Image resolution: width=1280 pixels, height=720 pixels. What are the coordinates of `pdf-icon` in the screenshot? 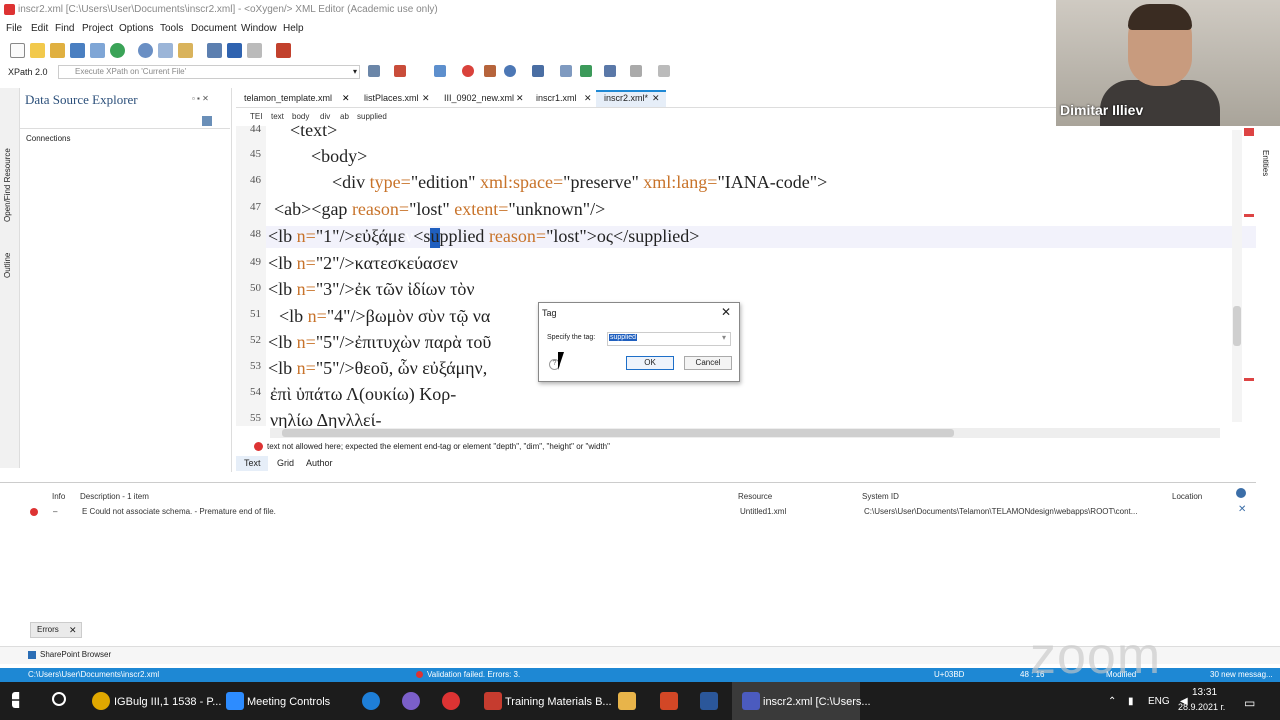 It's located at (493, 701).